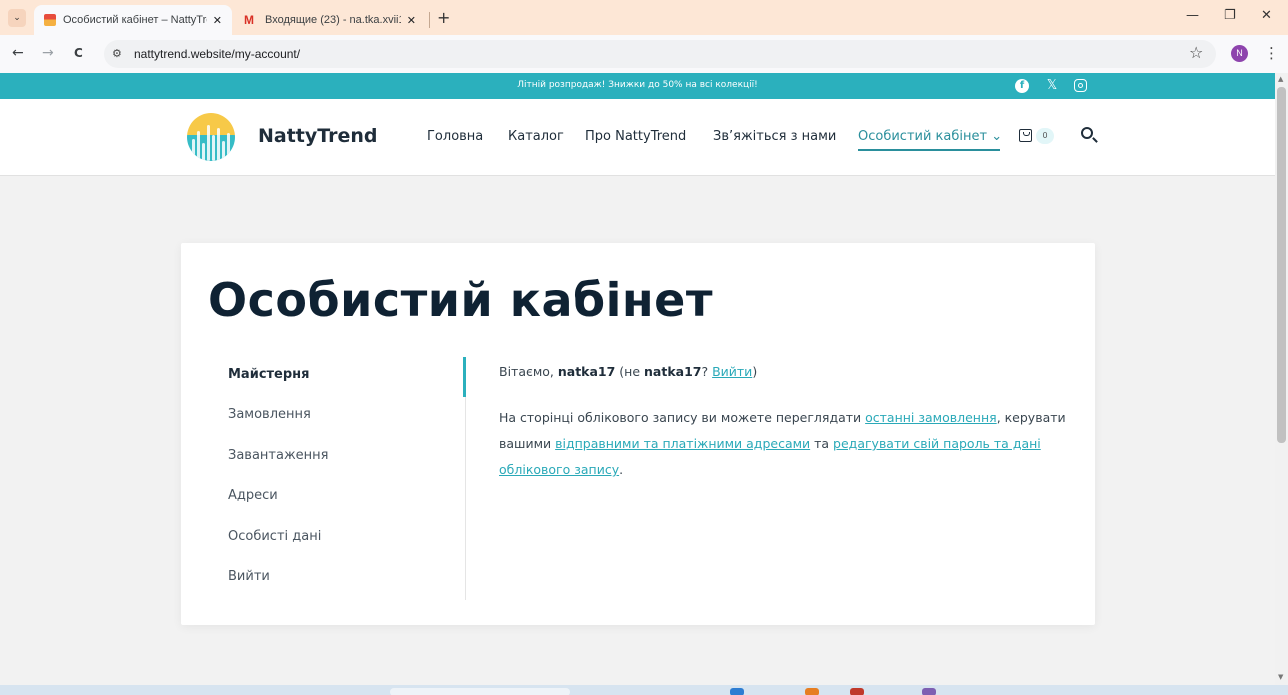 The image size is (1288, 695). Describe the element at coordinates (443, 17) in the screenshot. I see `new-tab-icon: +` at that location.